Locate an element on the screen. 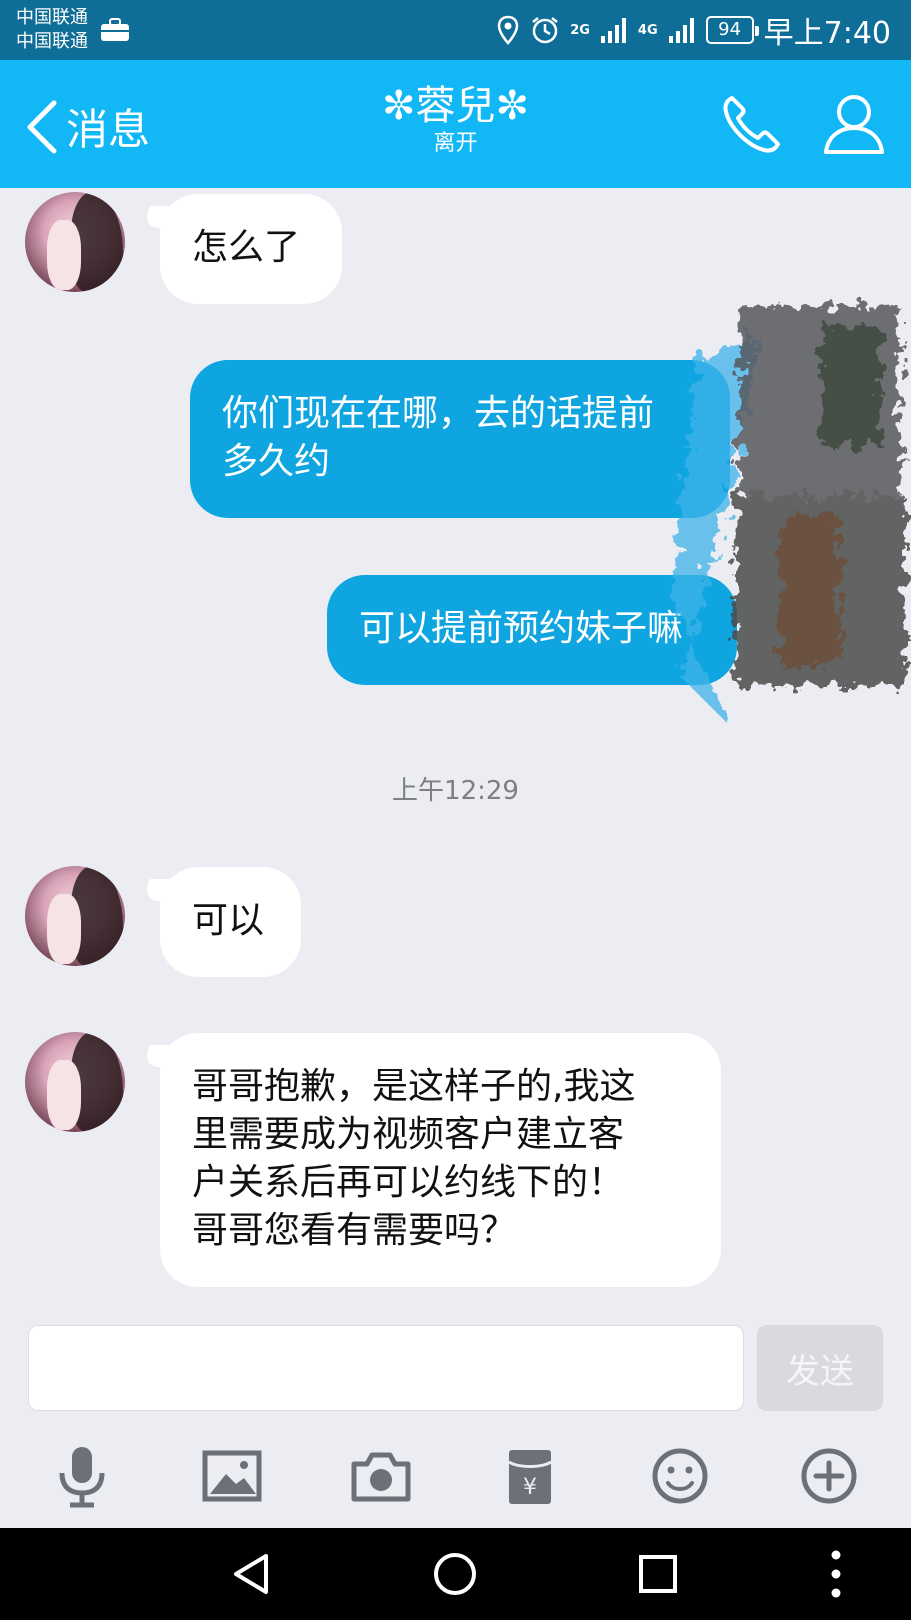 The width and height of the screenshot is (911, 1620). timestamp: 上午12:29 is located at coordinates (455, 791).